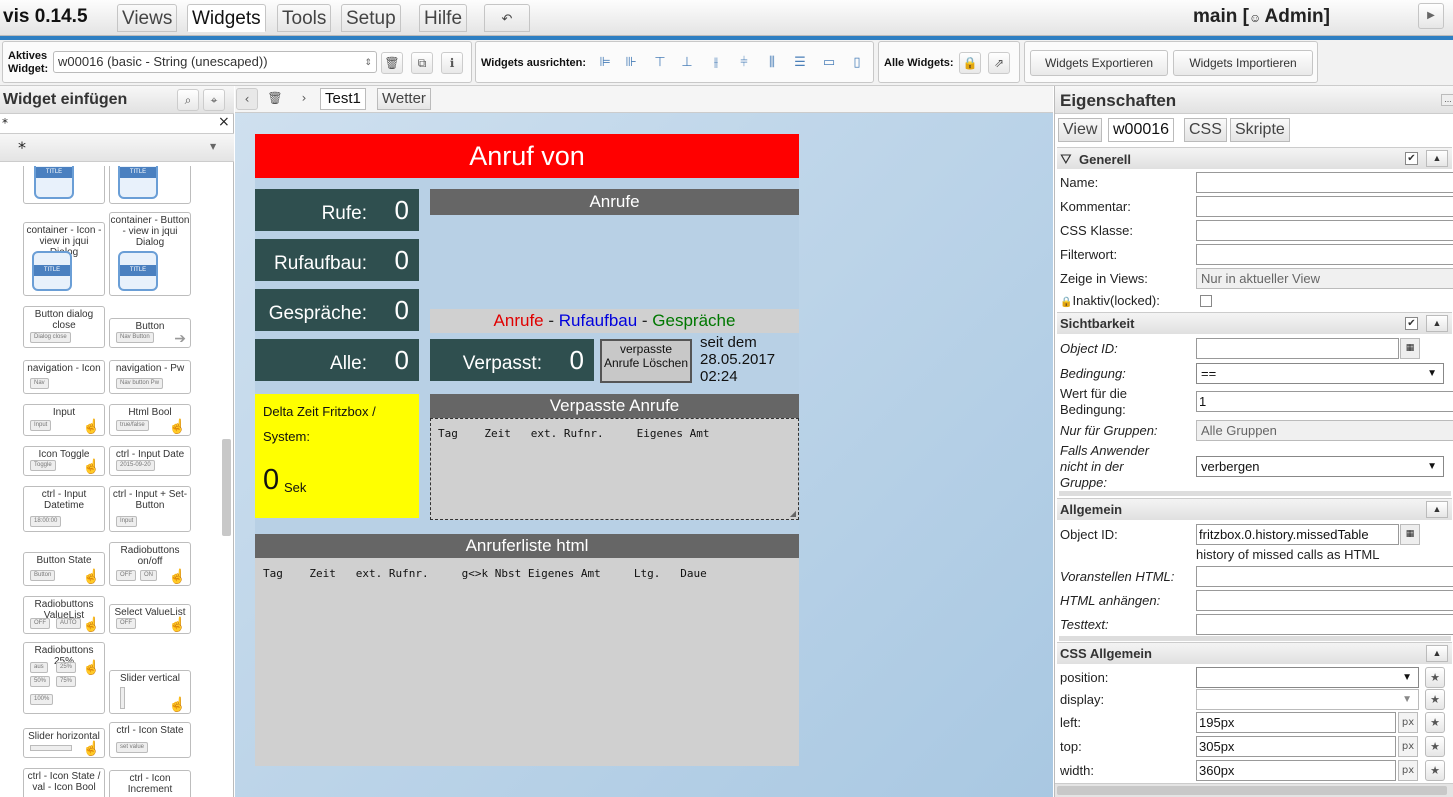 The height and width of the screenshot is (797, 1453). What do you see at coordinates (150, 740) in the screenshot?
I see `palette-item-icon-state: ctrl - Icon State set value` at bounding box center [150, 740].